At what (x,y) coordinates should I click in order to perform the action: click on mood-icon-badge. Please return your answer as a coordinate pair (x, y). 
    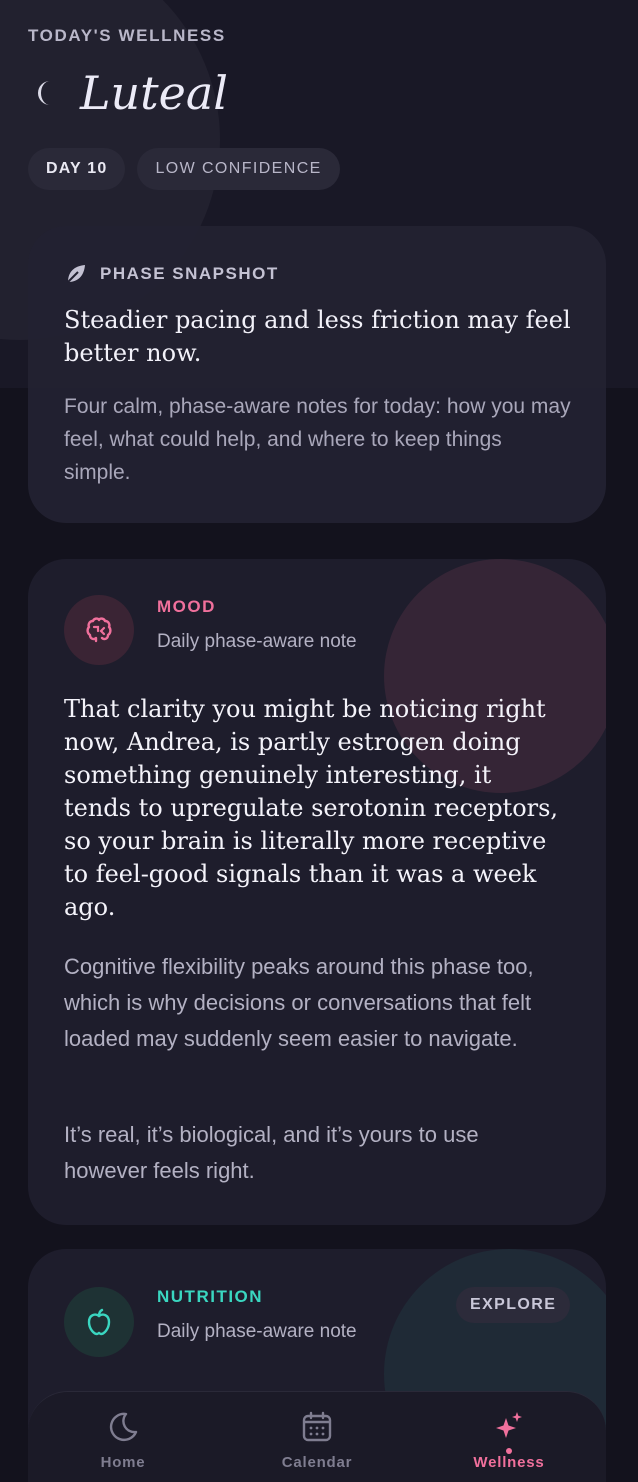
    Looking at the image, I should click on (99, 630).